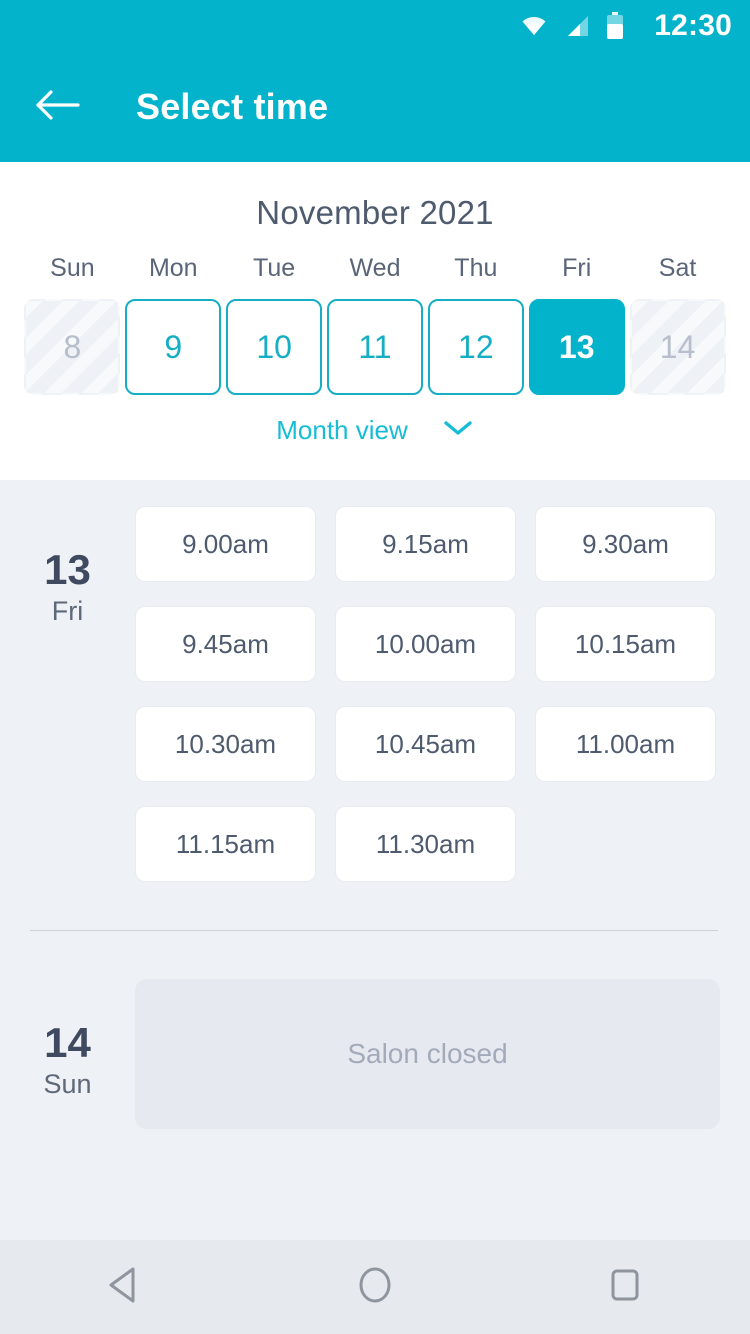 This screenshot has height=1334, width=750. Describe the element at coordinates (425, 744) in the screenshot. I see `time-slot: 10.45am` at that location.